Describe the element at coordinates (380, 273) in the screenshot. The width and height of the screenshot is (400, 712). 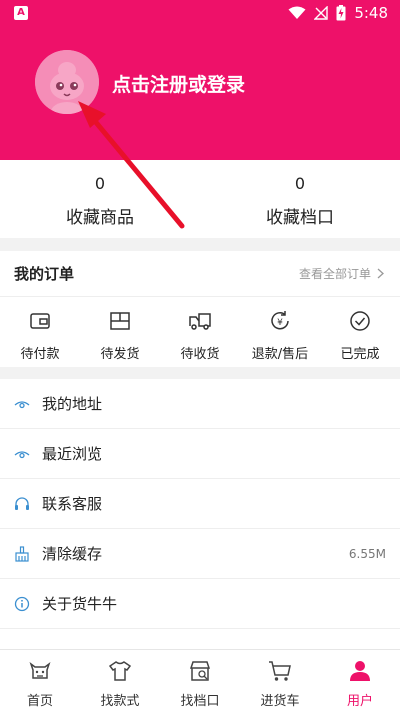
I see `chevron-right-icon` at that location.